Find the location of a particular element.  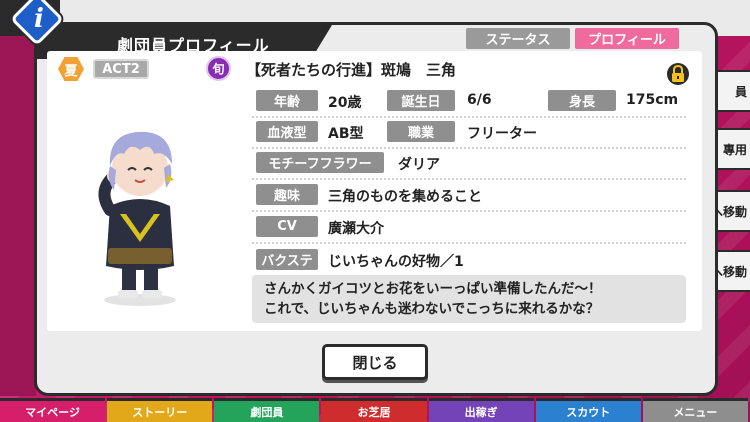

hobby-label: 趣味 is located at coordinates (287, 194).